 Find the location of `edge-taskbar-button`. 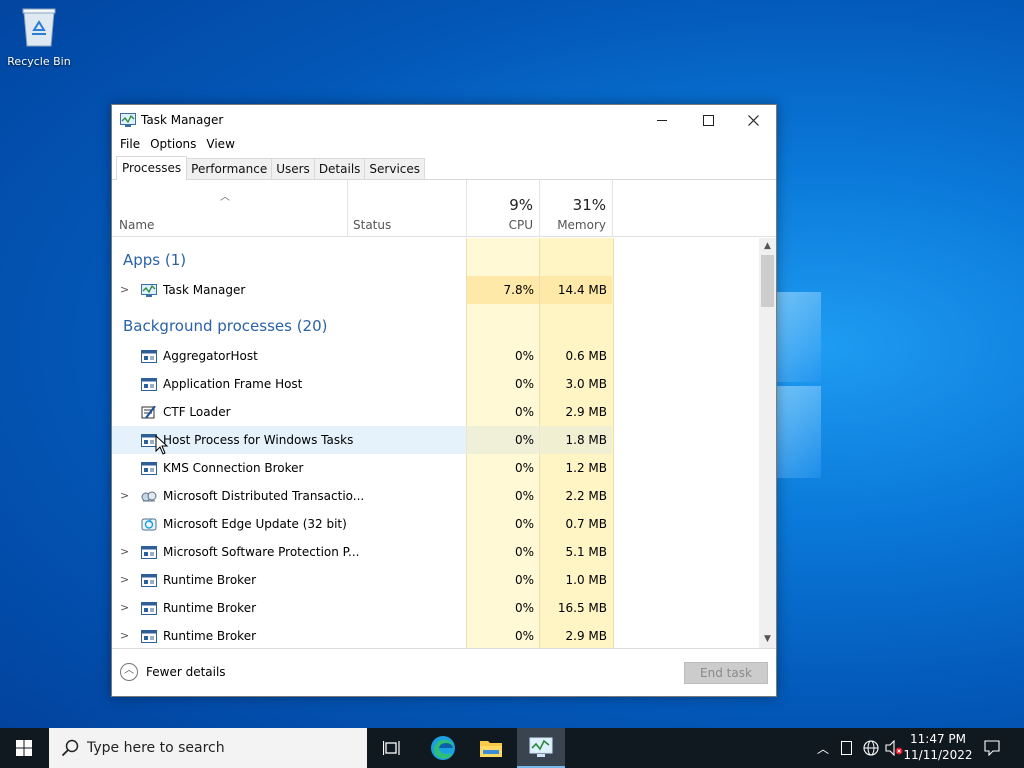

edge-taskbar-button is located at coordinates (443, 748).